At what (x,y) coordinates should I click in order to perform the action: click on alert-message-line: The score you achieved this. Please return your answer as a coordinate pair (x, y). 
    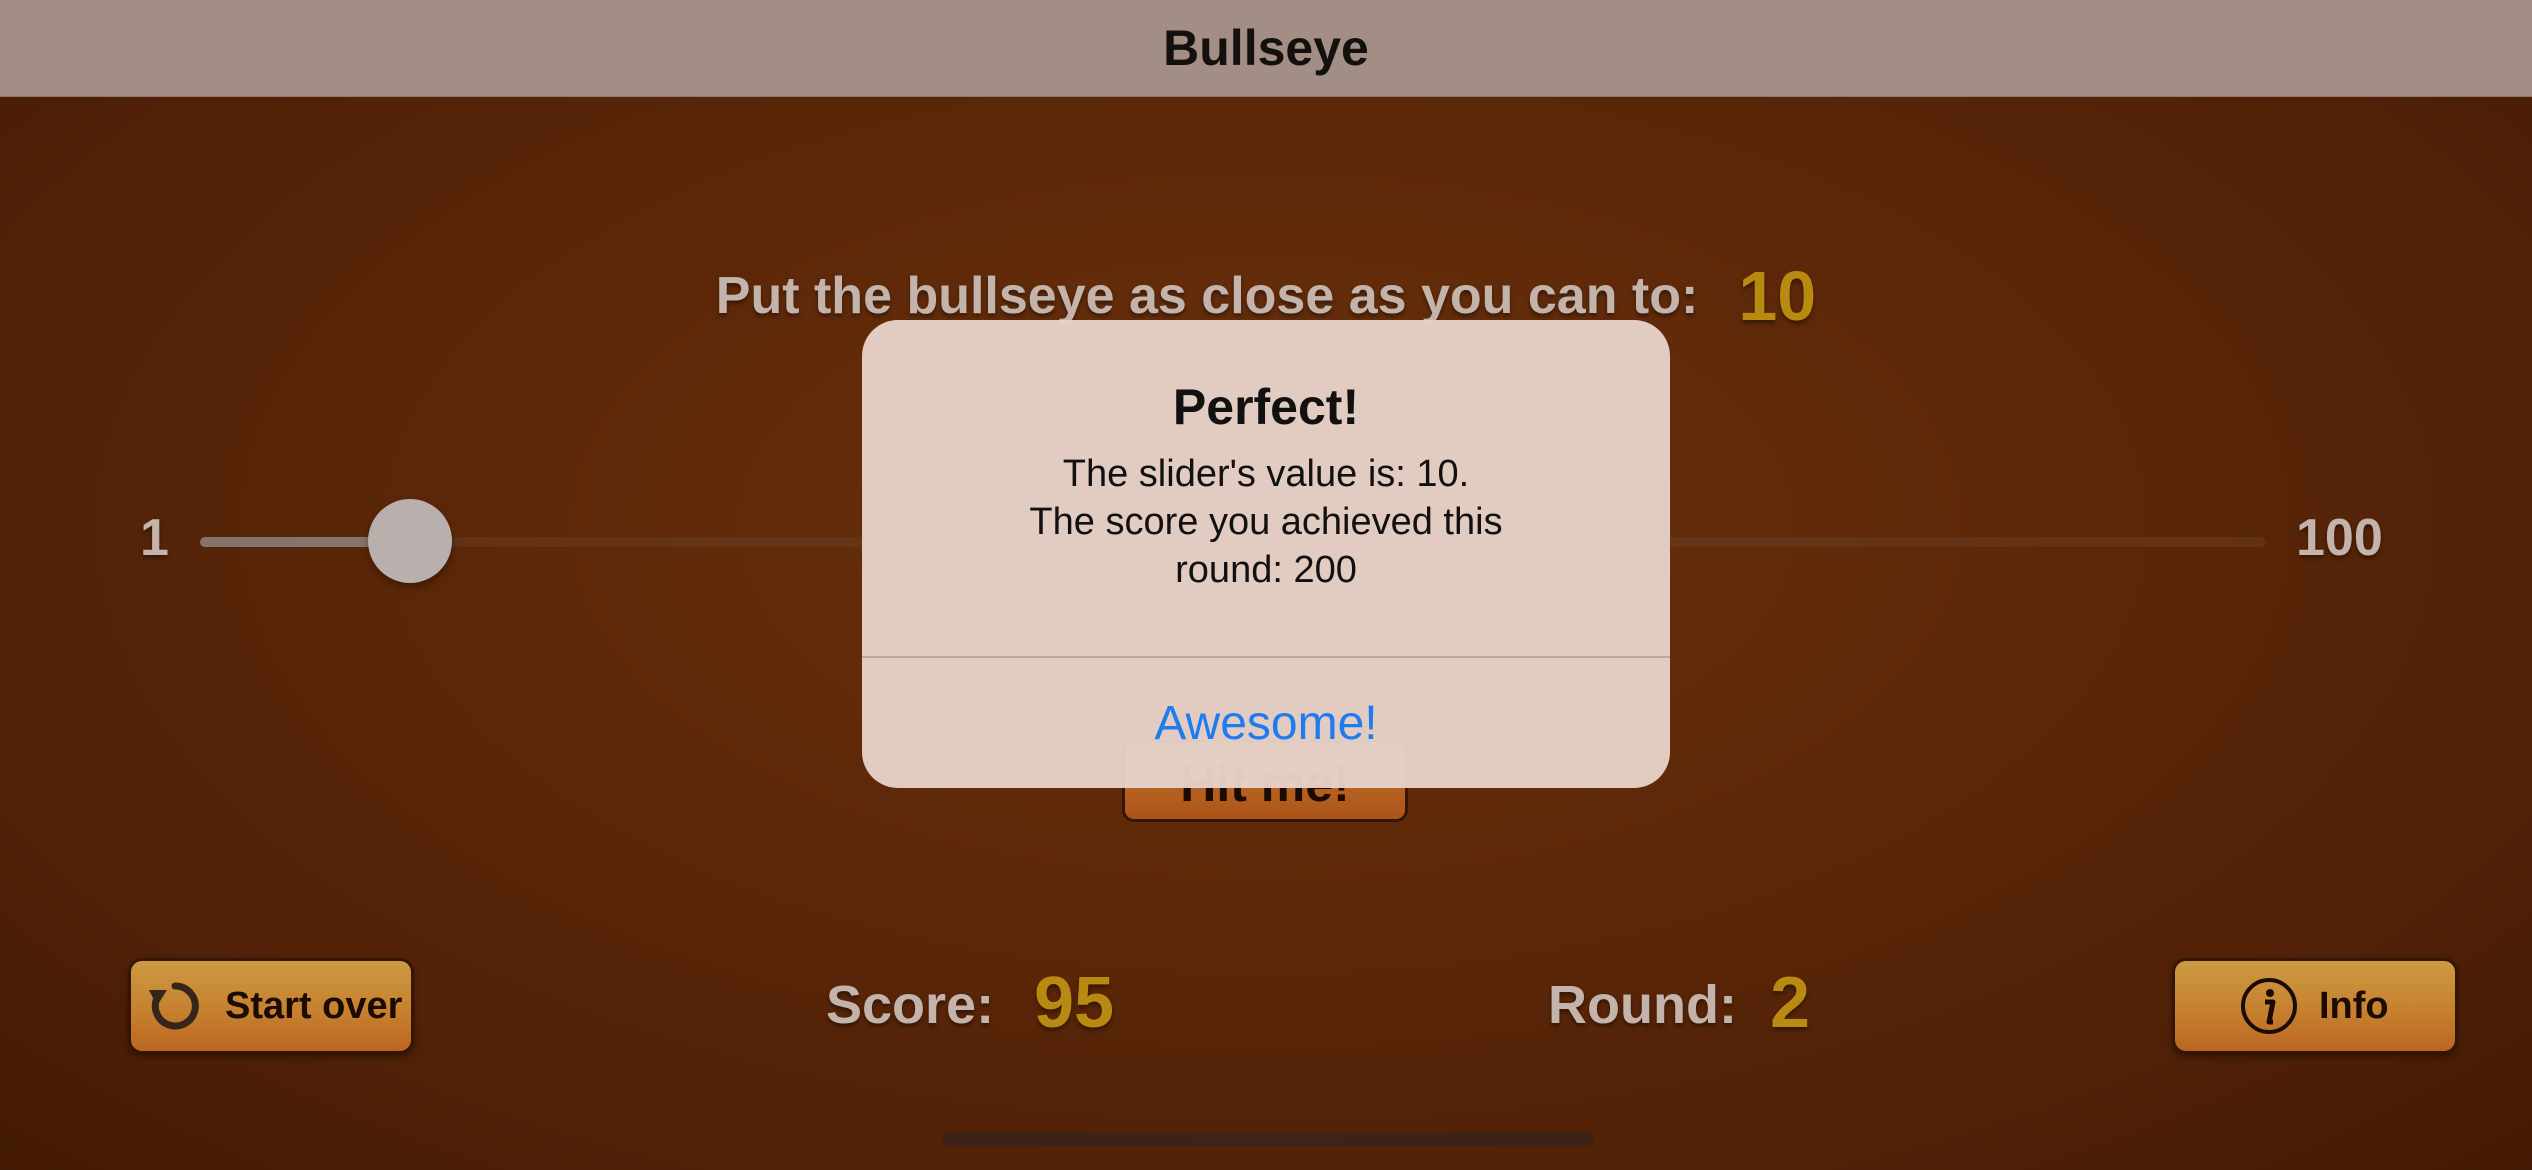
    Looking at the image, I should click on (1266, 522).